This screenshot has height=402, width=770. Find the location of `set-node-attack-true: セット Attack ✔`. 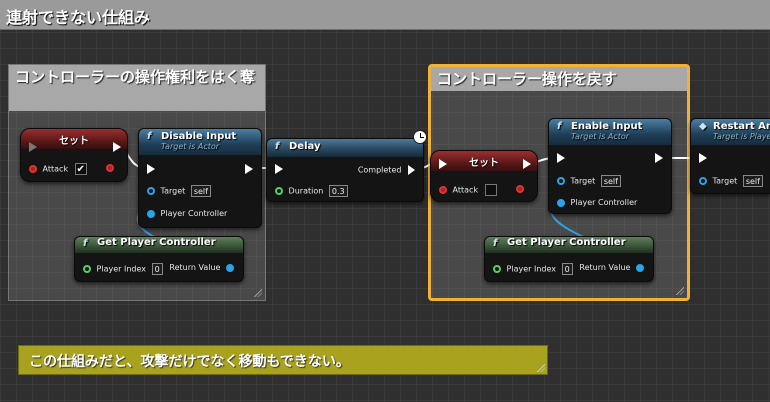

set-node-attack-true: セット Attack ✔ is located at coordinates (74, 155).